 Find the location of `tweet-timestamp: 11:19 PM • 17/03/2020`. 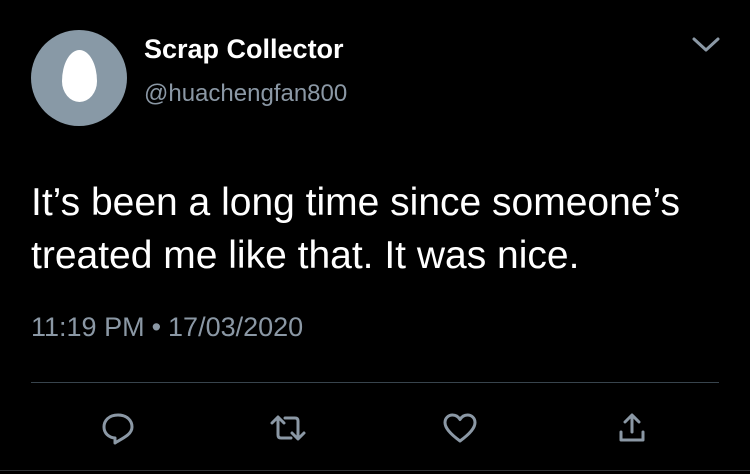

tweet-timestamp: 11:19 PM • 17/03/2020 is located at coordinates (167, 327).